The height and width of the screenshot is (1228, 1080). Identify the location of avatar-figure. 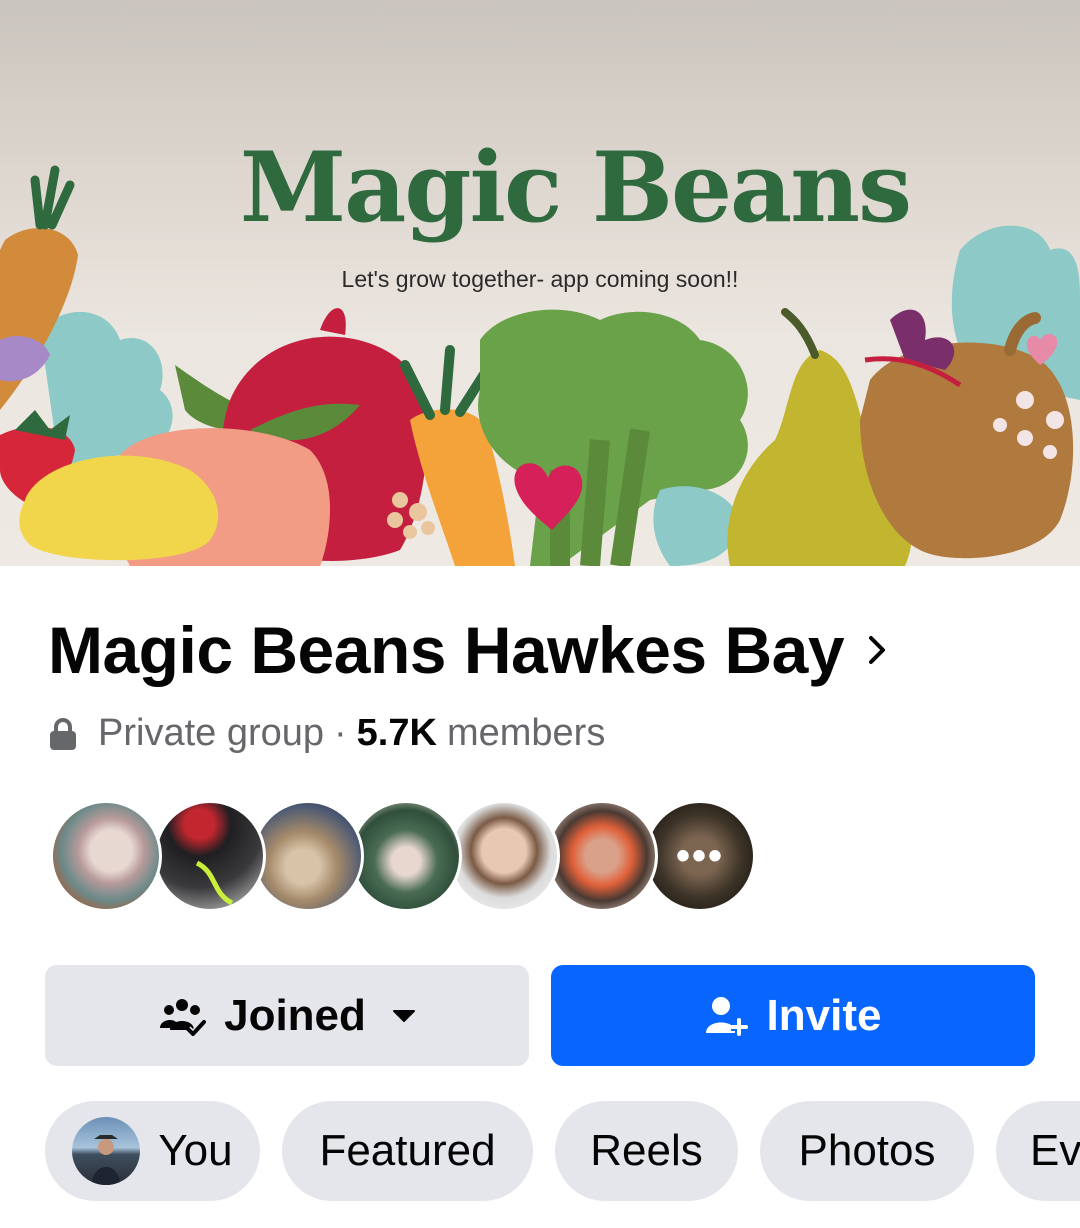
(106, 1160).